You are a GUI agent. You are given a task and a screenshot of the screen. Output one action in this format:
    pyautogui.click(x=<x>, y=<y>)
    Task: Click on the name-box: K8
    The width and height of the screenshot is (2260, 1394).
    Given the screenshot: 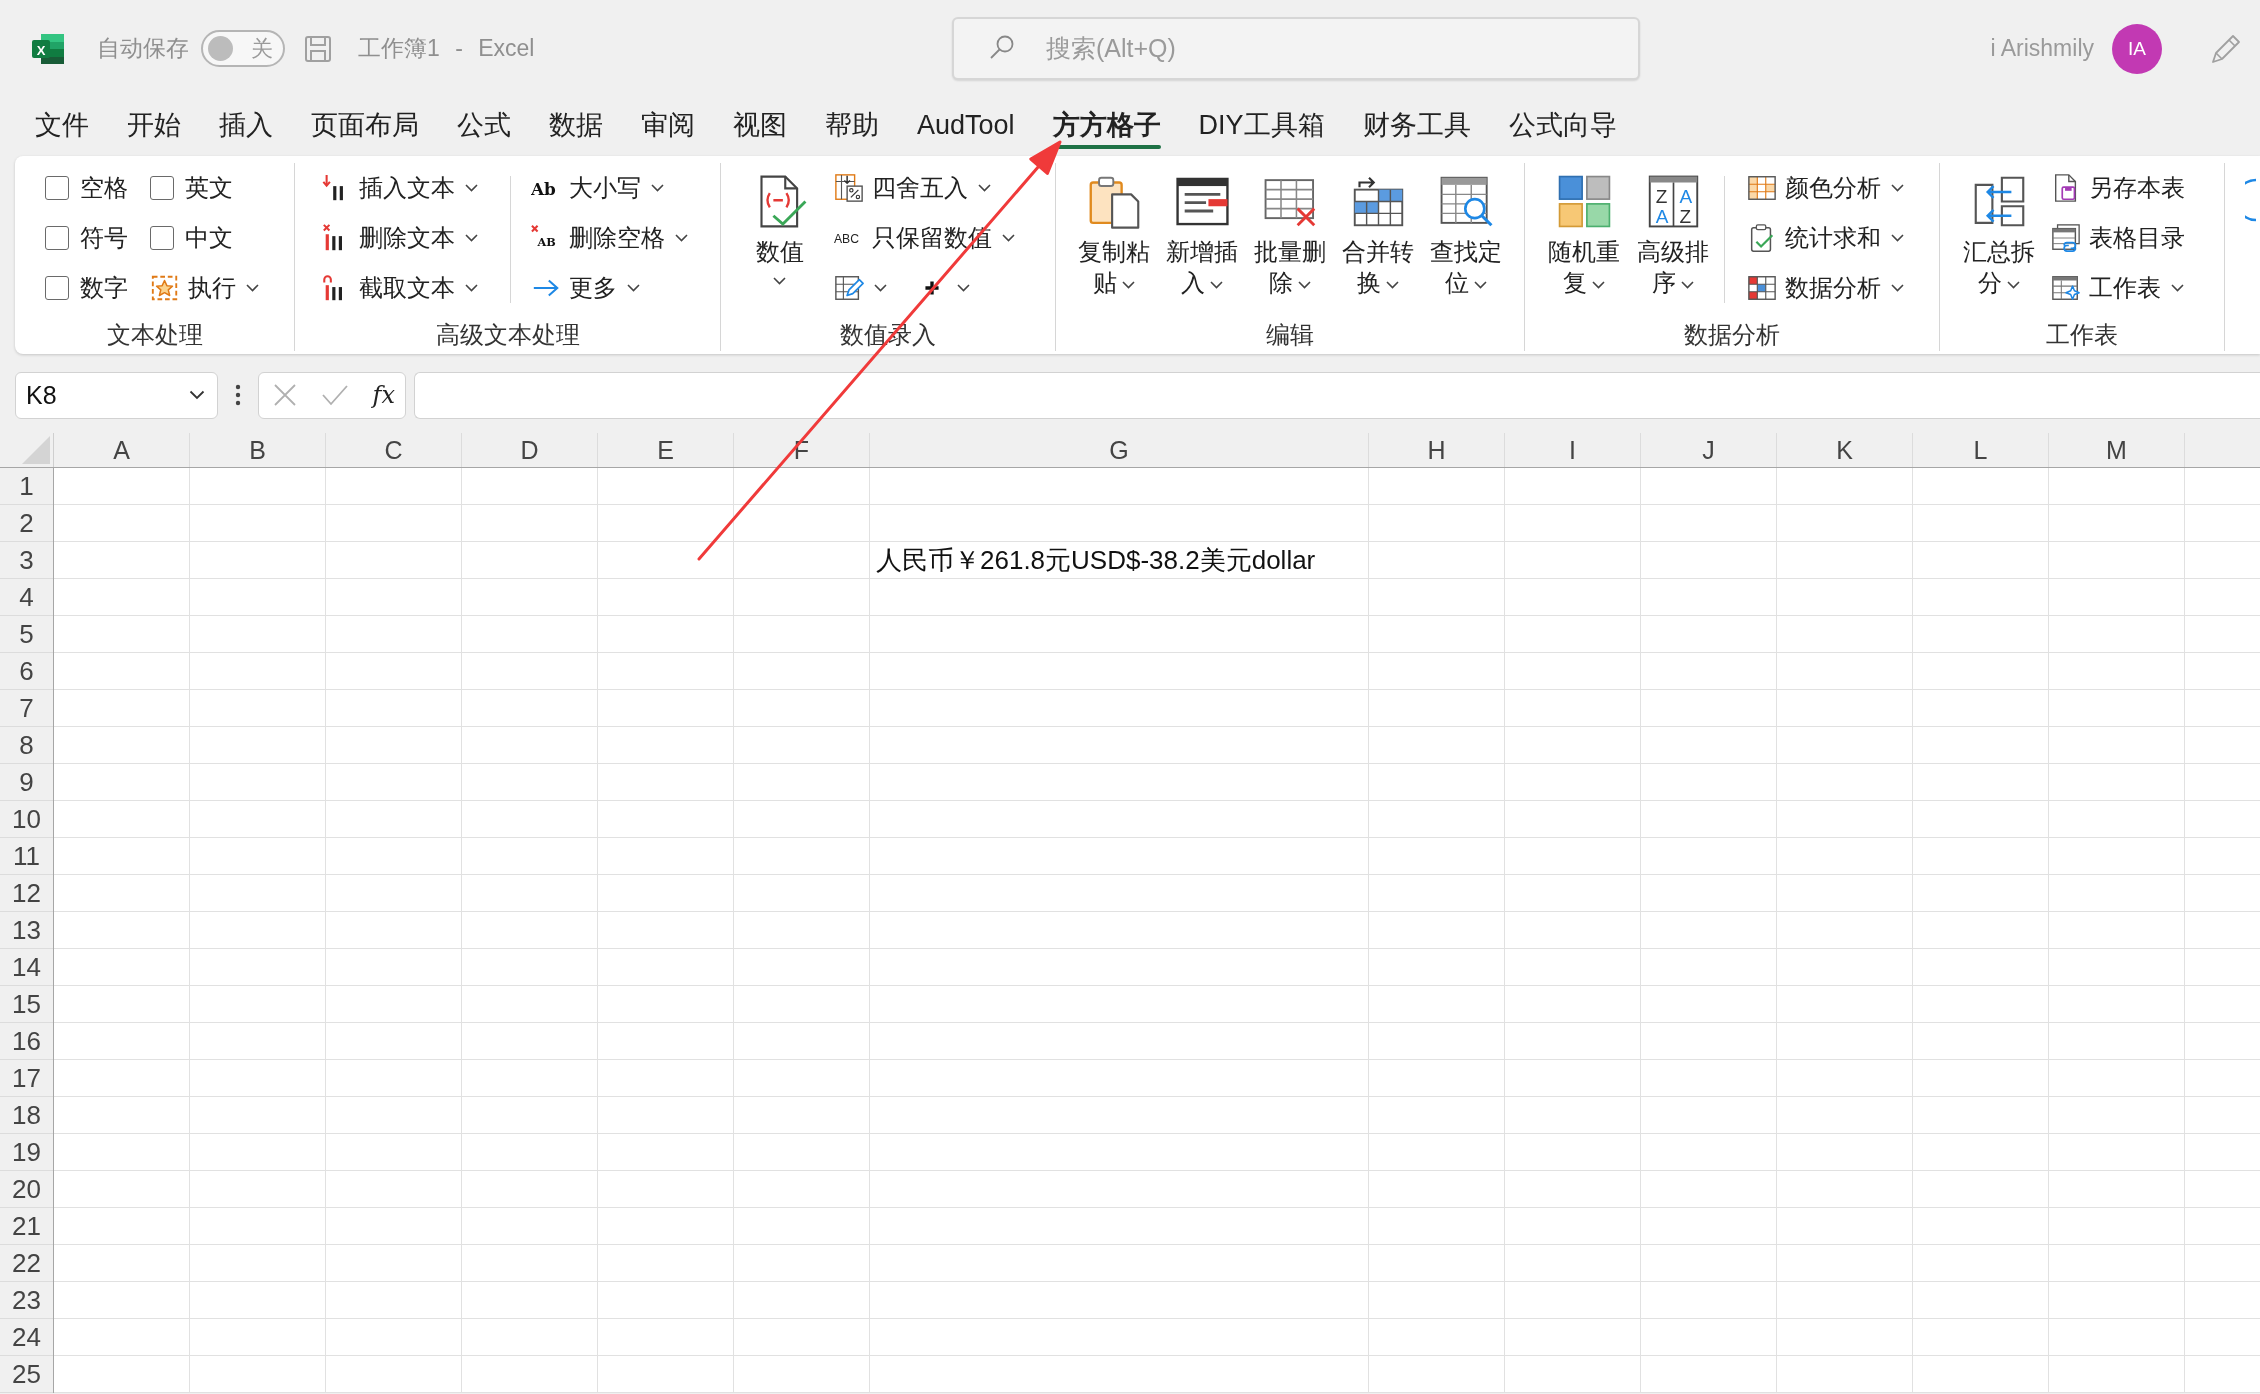 What is the action you would take?
    pyautogui.click(x=116, y=395)
    